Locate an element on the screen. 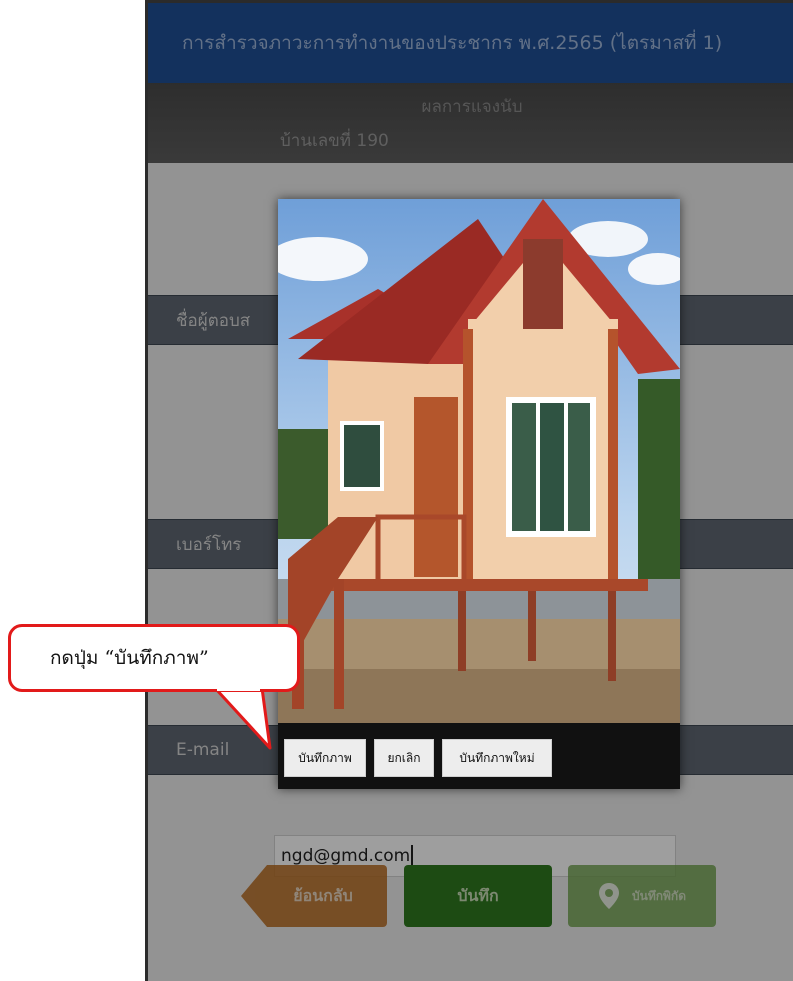  callout-text: กดปุ่ม “บันทึกภาพ” is located at coordinates (129, 658).